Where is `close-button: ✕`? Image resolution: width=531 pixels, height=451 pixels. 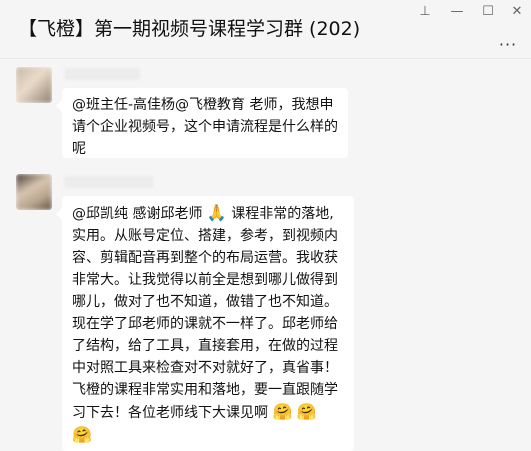 close-button: ✕ is located at coordinates (517, 11).